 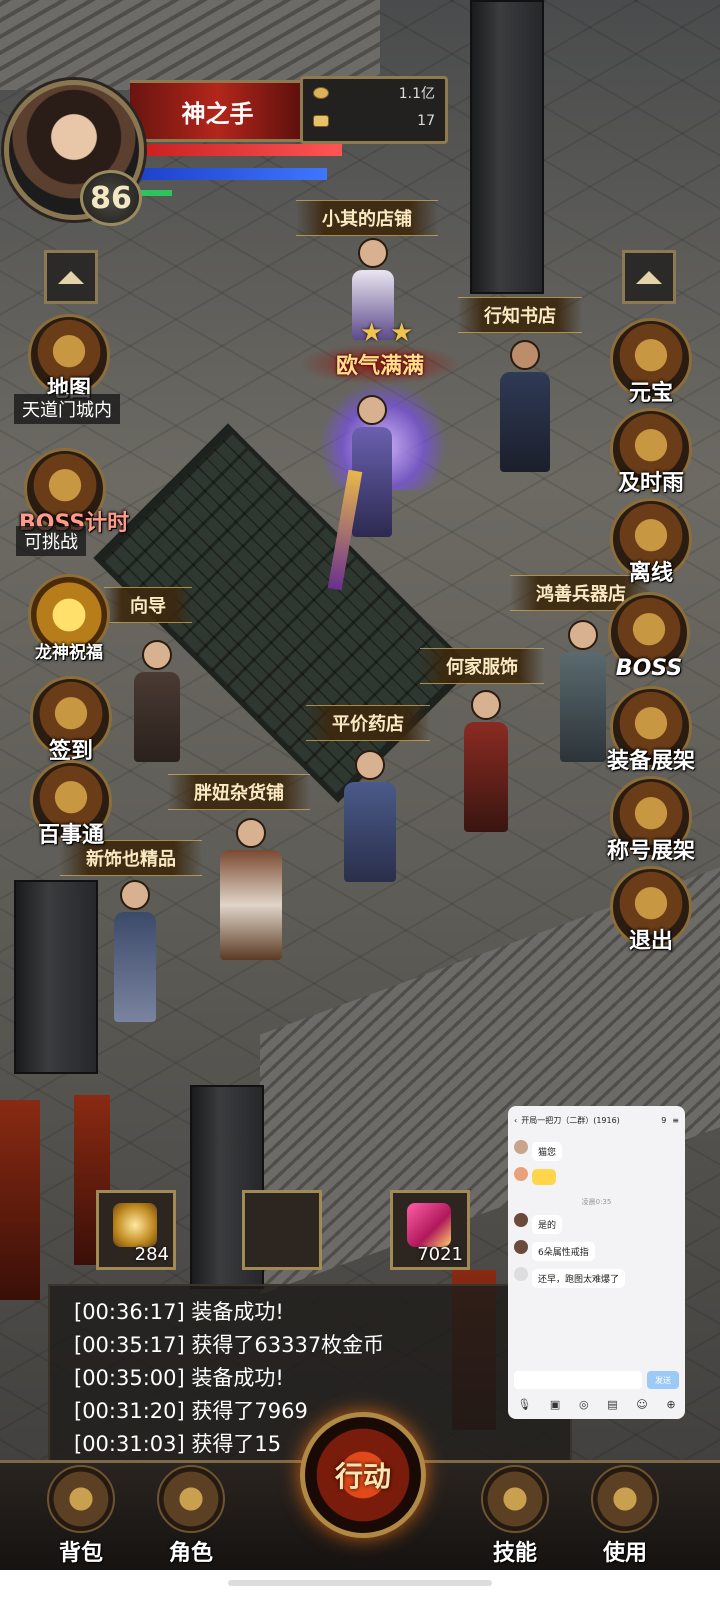 What do you see at coordinates (157, 701) in the screenshot?
I see `npc-guide` at bounding box center [157, 701].